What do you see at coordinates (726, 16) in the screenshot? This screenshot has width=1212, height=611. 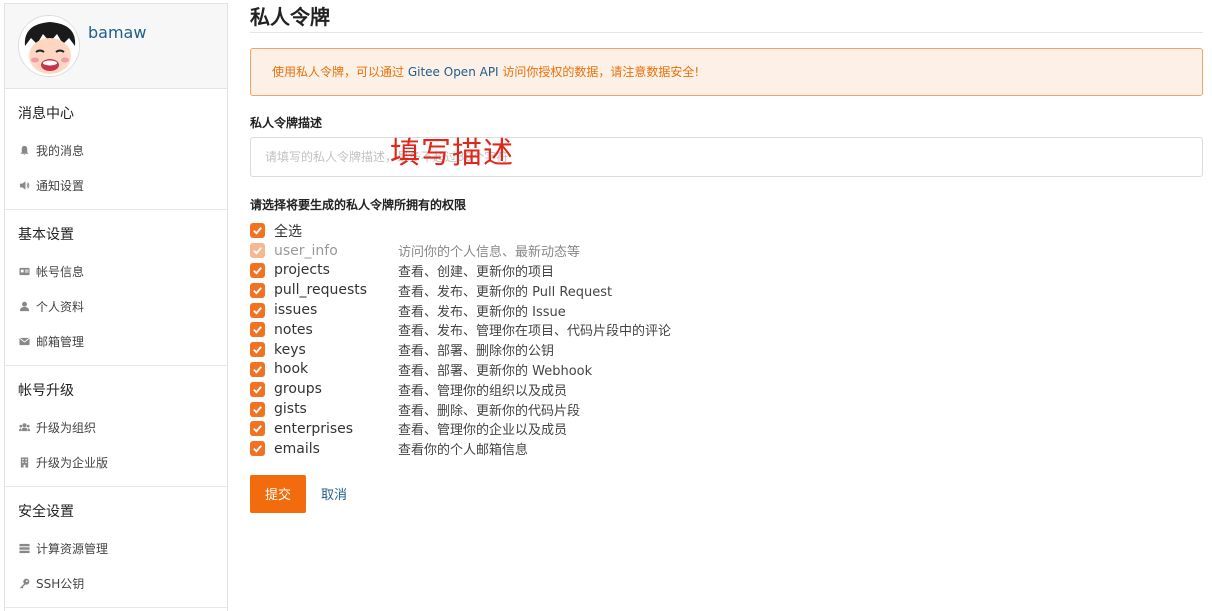 I see `page-title: 私人令牌` at bounding box center [726, 16].